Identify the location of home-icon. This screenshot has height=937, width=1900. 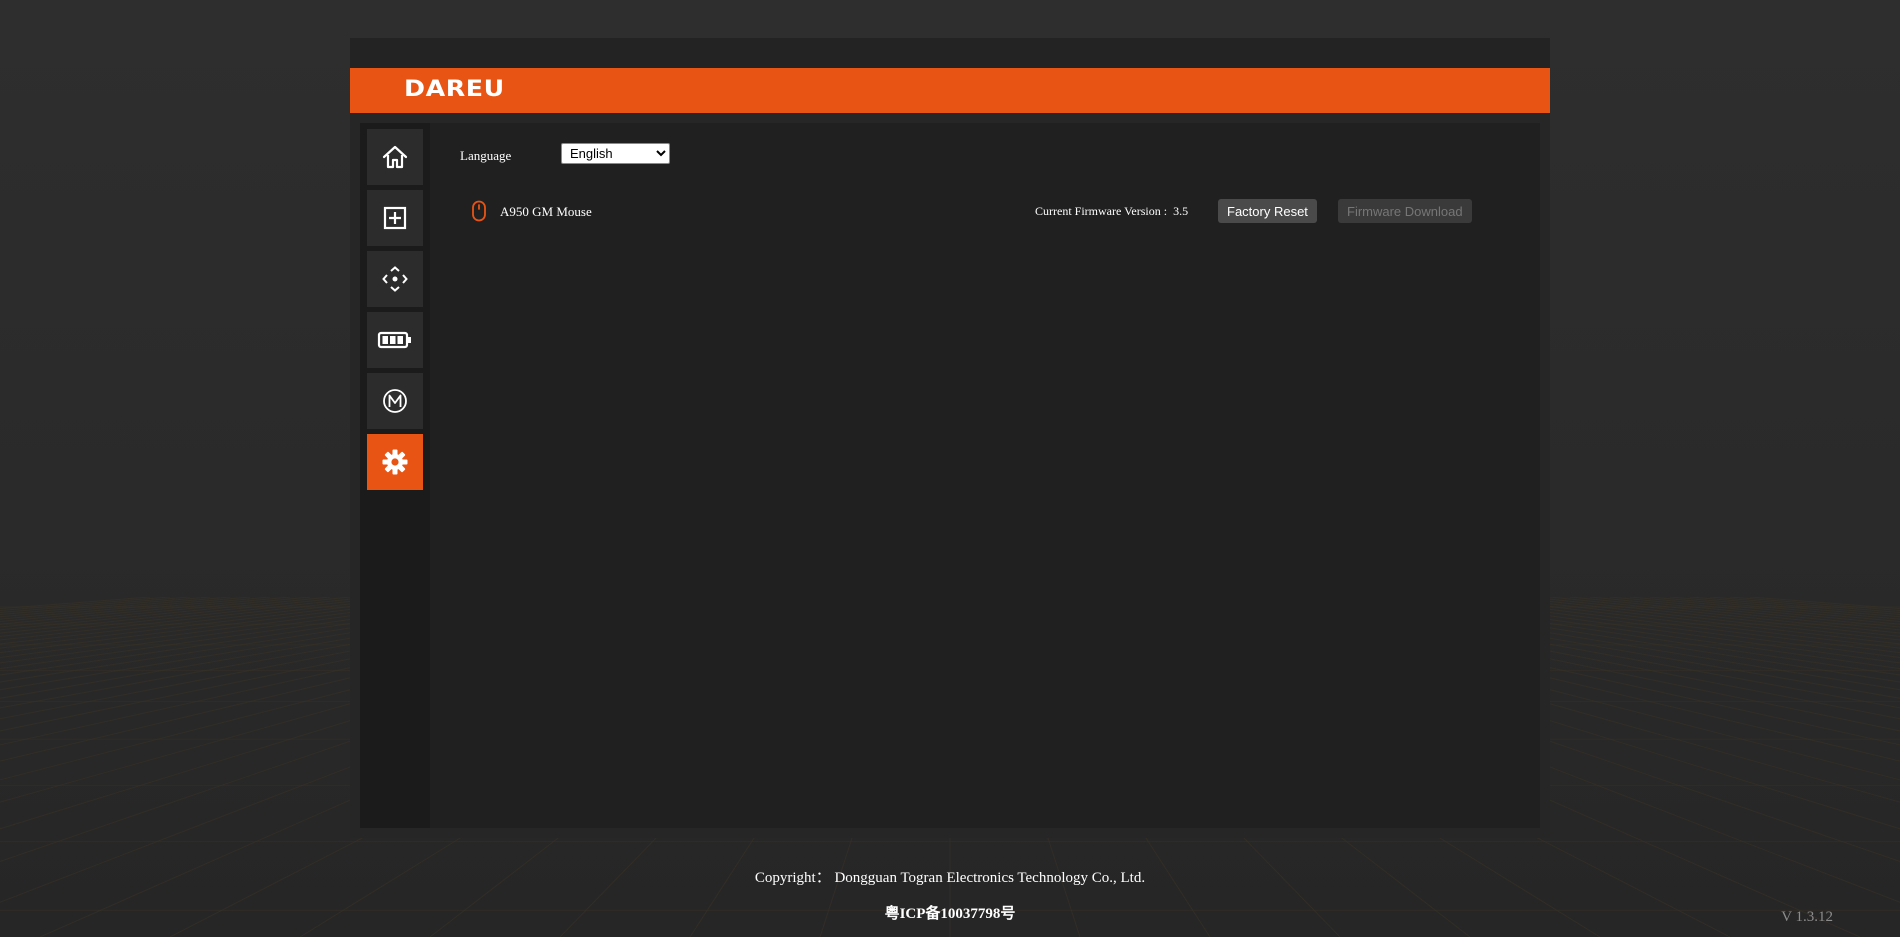
(395, 157).